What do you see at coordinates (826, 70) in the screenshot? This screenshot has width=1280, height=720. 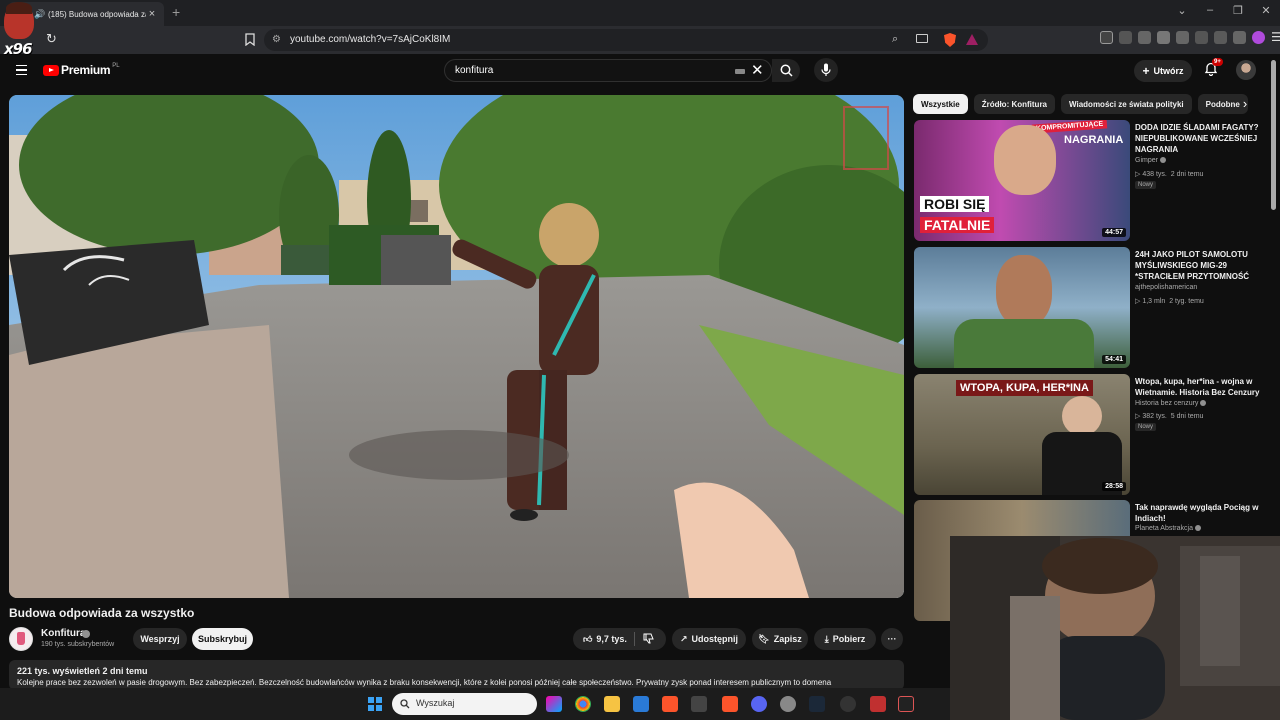 I see `voice-search-button` at bounding box center [826, 70].